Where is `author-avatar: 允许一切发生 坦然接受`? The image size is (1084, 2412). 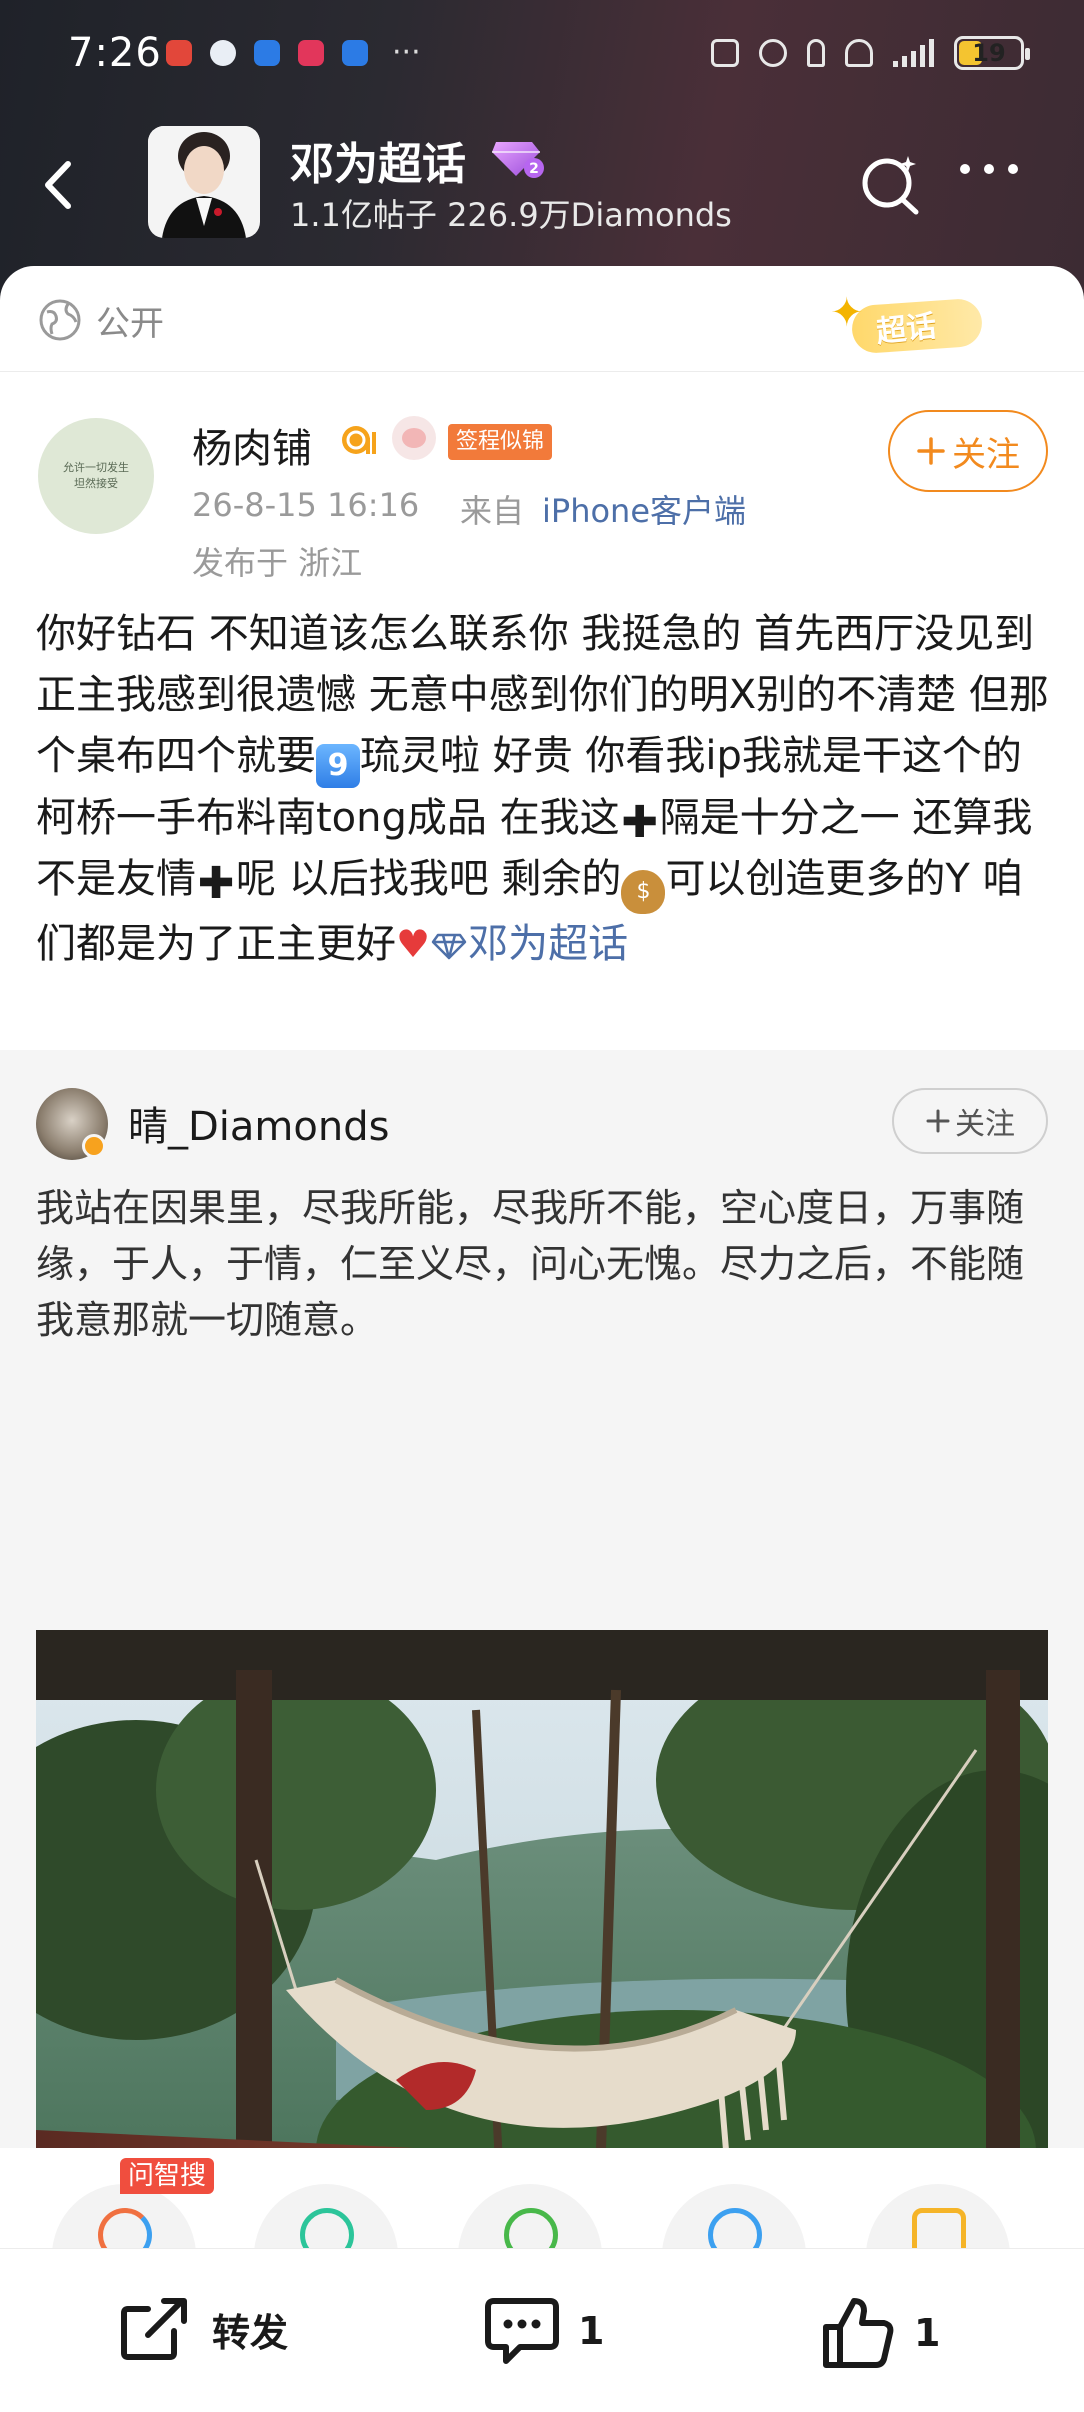
author-avatar: 允许一切发生 坦然接受 is located at coordinates (96, 476).